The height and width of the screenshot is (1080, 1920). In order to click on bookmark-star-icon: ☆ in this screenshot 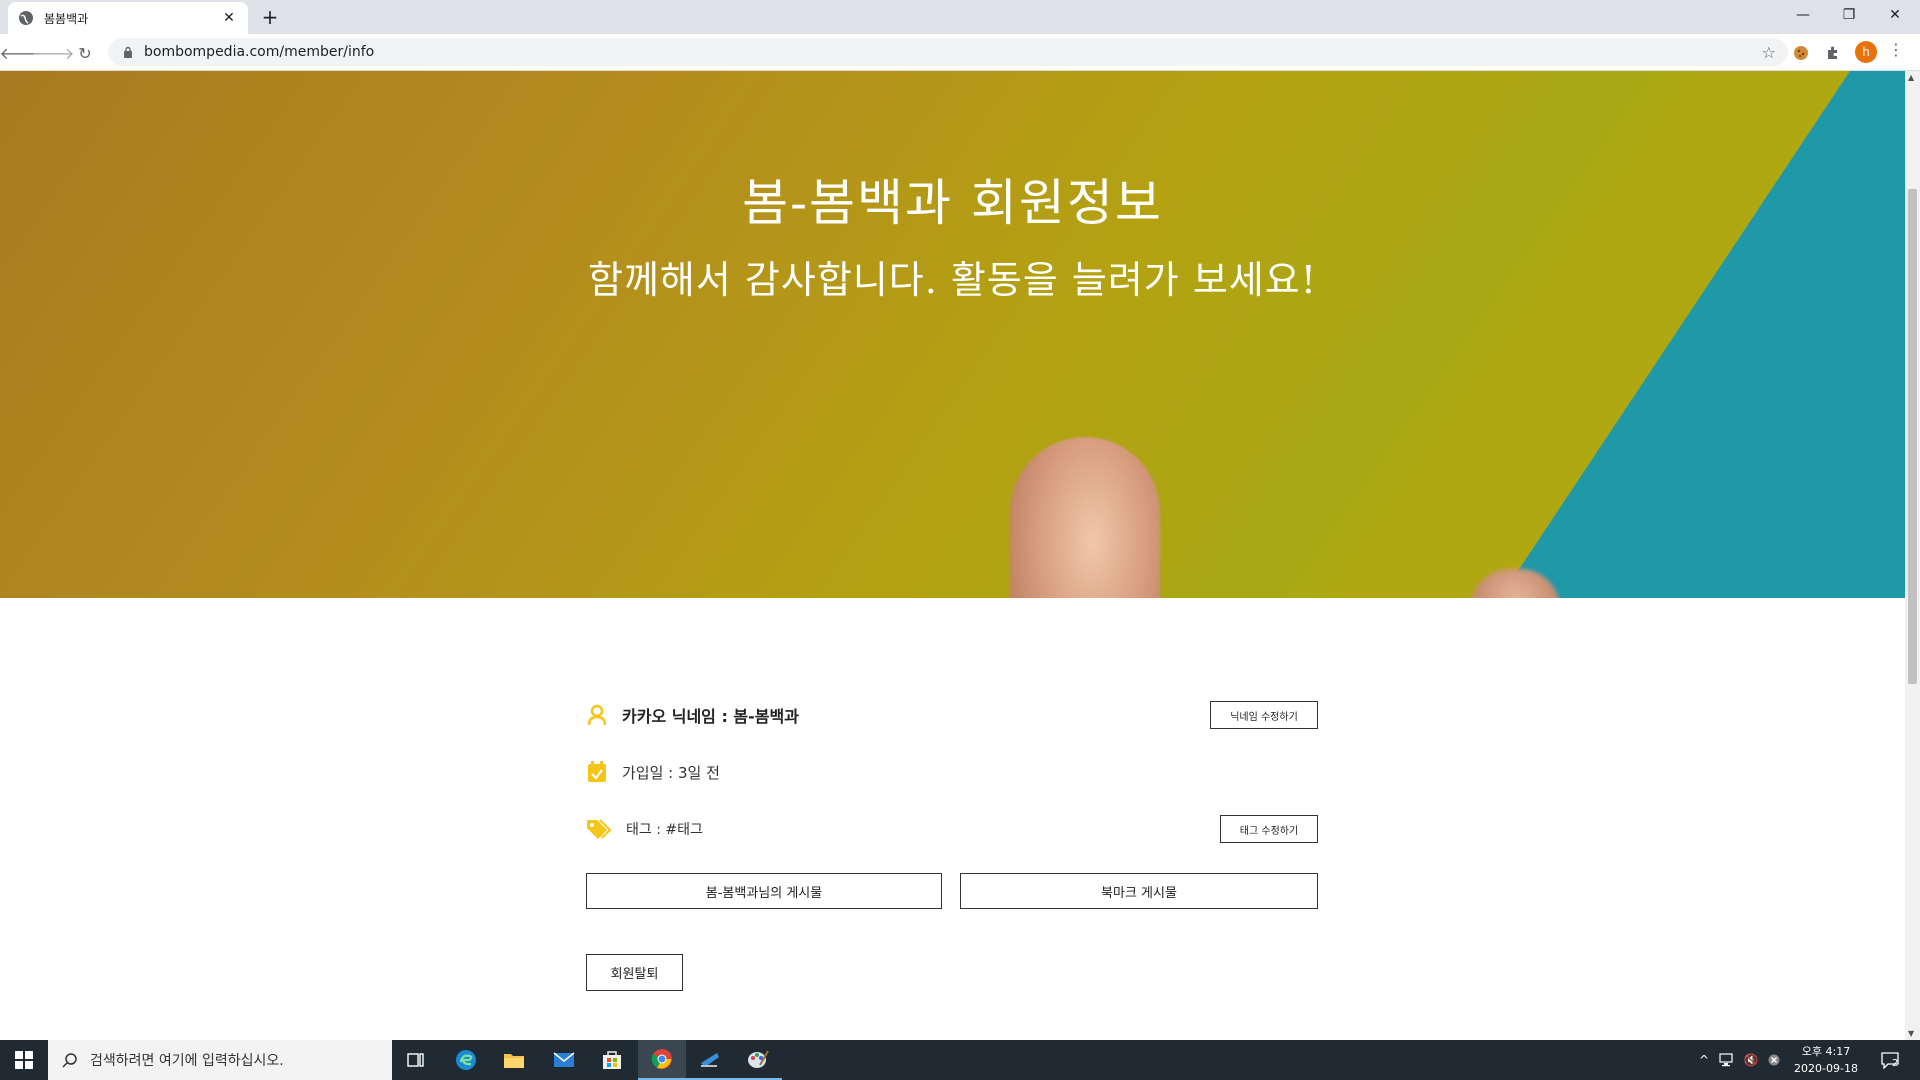, I will do `click(1769, 52)`.